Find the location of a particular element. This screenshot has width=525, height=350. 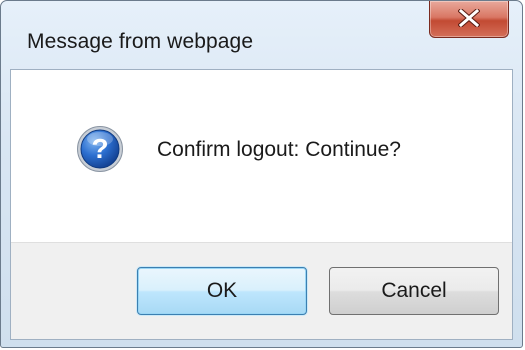

cancel-button: Cancel is located at coordinates (414, 291).